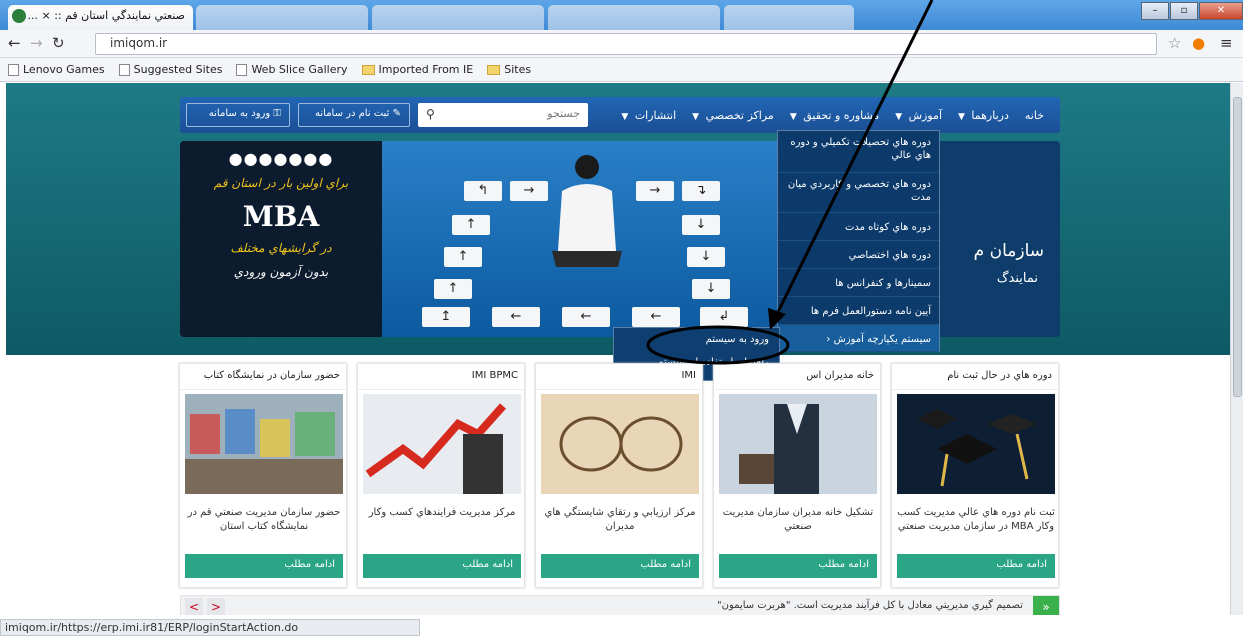  What do you see at coordinates (430, 114) in the screenshot?
I see `search-icon: ⚲` at bounding box center [430, 114].